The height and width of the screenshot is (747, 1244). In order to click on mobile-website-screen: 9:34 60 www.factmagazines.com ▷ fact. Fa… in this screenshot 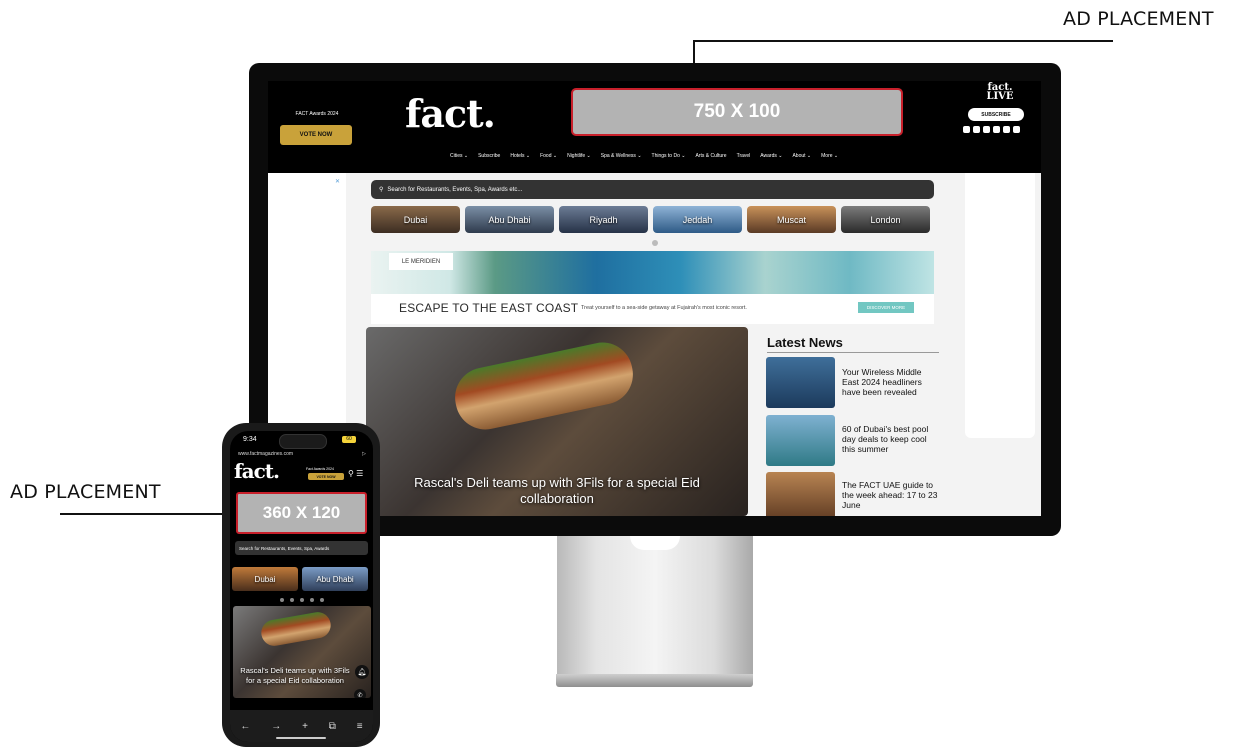, I will do `click(301, 586)`.